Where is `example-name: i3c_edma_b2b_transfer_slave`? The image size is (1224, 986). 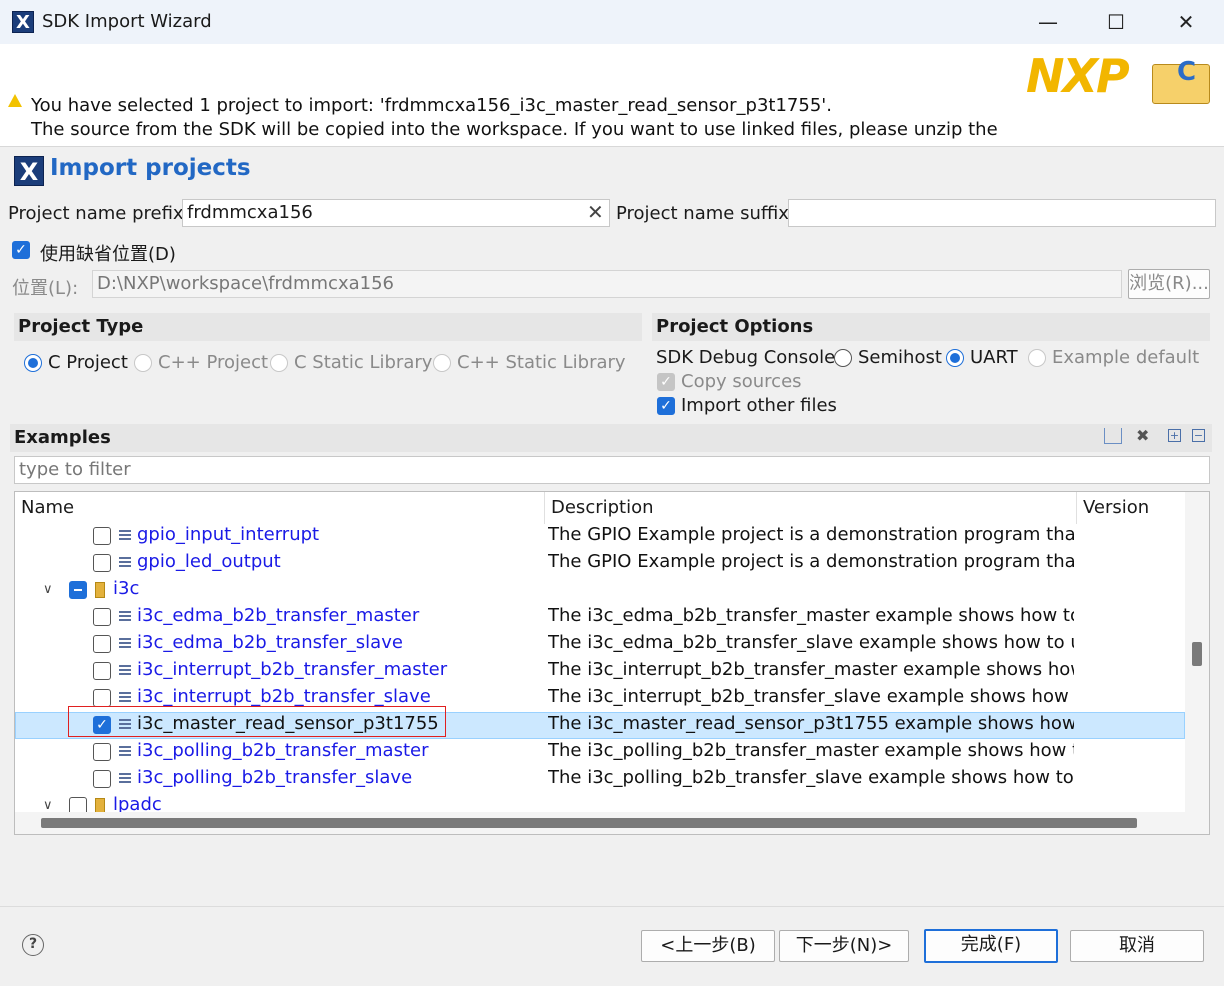
example-name: i3c_edma_b2b_transfer_slave is located at coordinates (270, 642).